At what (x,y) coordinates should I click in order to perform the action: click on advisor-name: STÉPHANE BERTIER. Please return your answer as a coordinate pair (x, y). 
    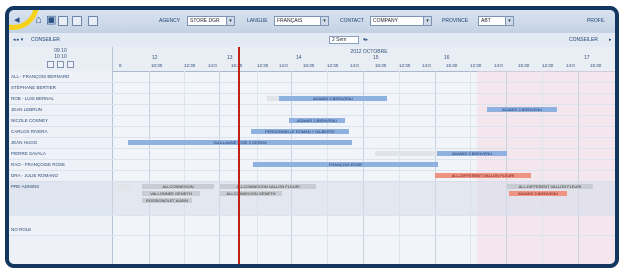
    Looking at the image, I should click on (33, 87).